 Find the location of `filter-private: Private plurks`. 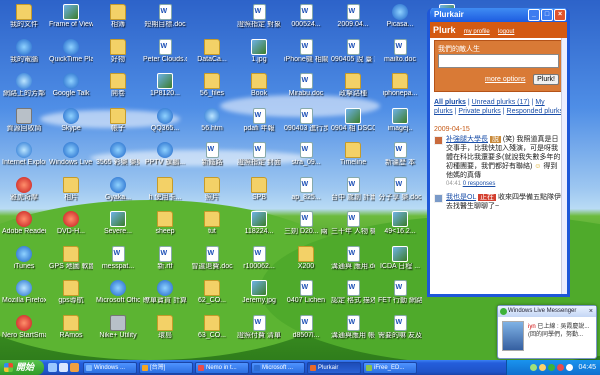

filter-private: Private plurks is located at coordinates (479, 111).